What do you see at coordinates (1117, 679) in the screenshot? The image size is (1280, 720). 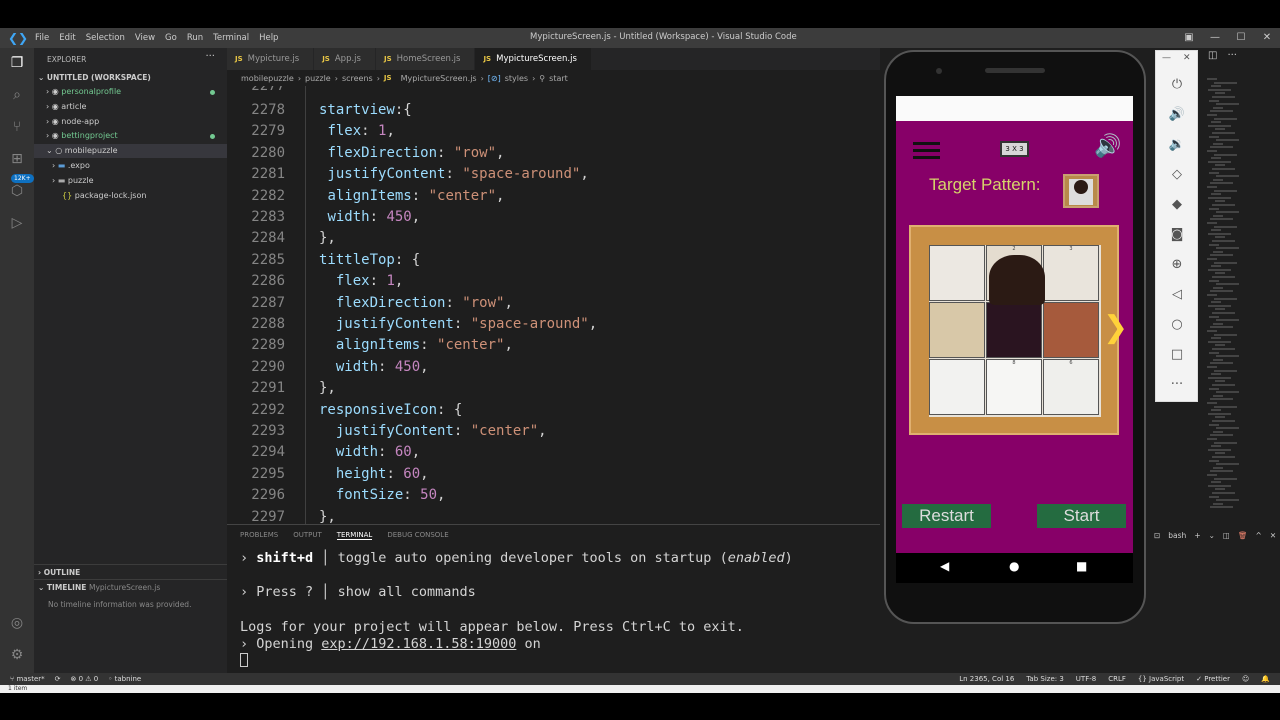 I see `line-endings: CRLF` at bounding box center [1117, 679].